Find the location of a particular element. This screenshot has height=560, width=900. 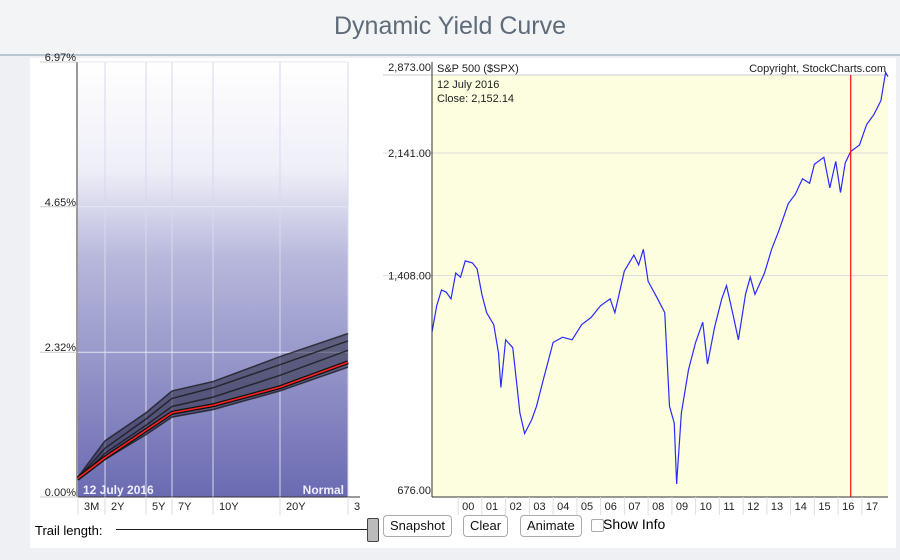

clear-button: Clear is located at coordinates (486, 526).